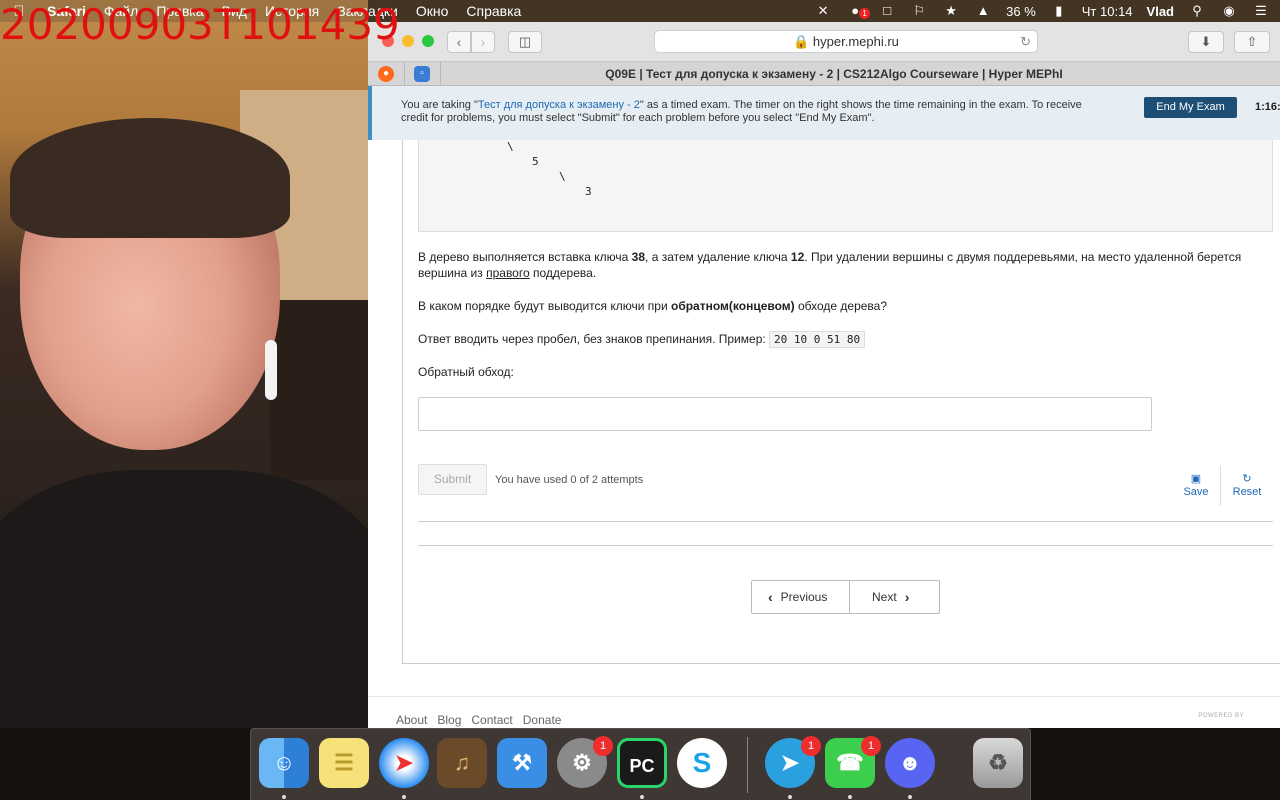 The width and height of the screenshot is (1280, 800). Describe the element at coordinates (452, 479) in the screenshot. I see `submit-button: Submit` at that location.